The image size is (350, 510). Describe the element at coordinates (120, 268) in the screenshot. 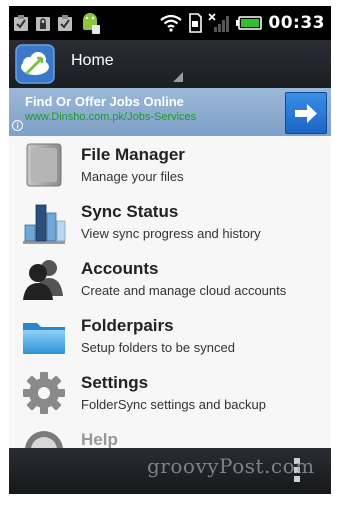

I see `menu-item-title: Accounts` at that location.